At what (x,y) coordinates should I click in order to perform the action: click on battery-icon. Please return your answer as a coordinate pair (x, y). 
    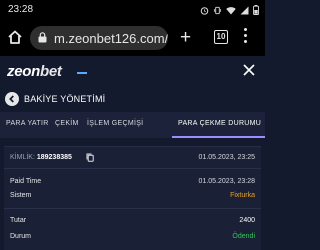
    Looking at the image, I should click on (256, 10).